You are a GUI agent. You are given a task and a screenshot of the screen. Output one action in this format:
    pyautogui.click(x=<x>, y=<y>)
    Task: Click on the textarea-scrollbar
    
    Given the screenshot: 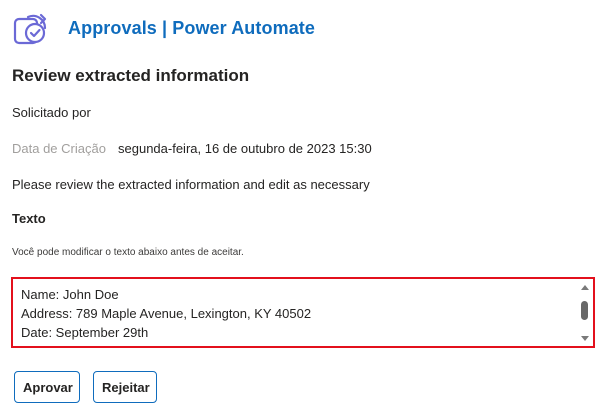 What is the action you would take?
    pyautogui.click(x=585, y=313)
    